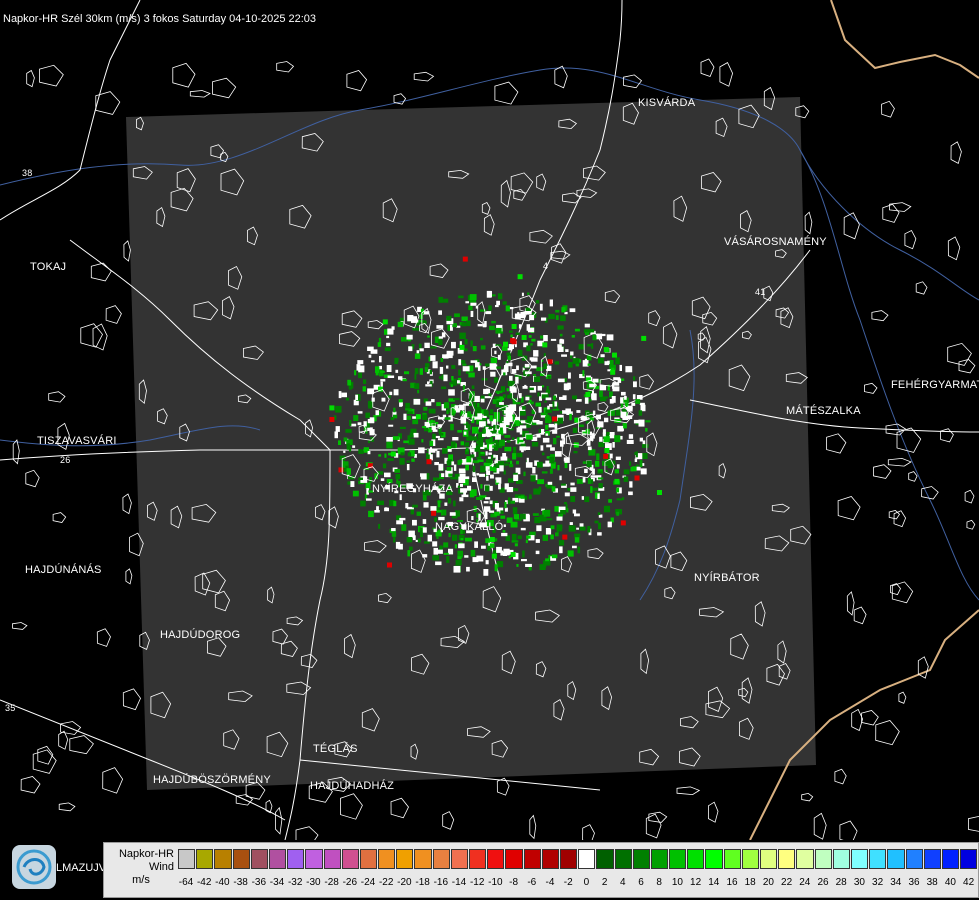 Image resolution: width=979 pixels, height=900 pixels. Describe the element at coordinates (161, 867) in the screenshot. I see `legend-title-line2: Wind` at that location.